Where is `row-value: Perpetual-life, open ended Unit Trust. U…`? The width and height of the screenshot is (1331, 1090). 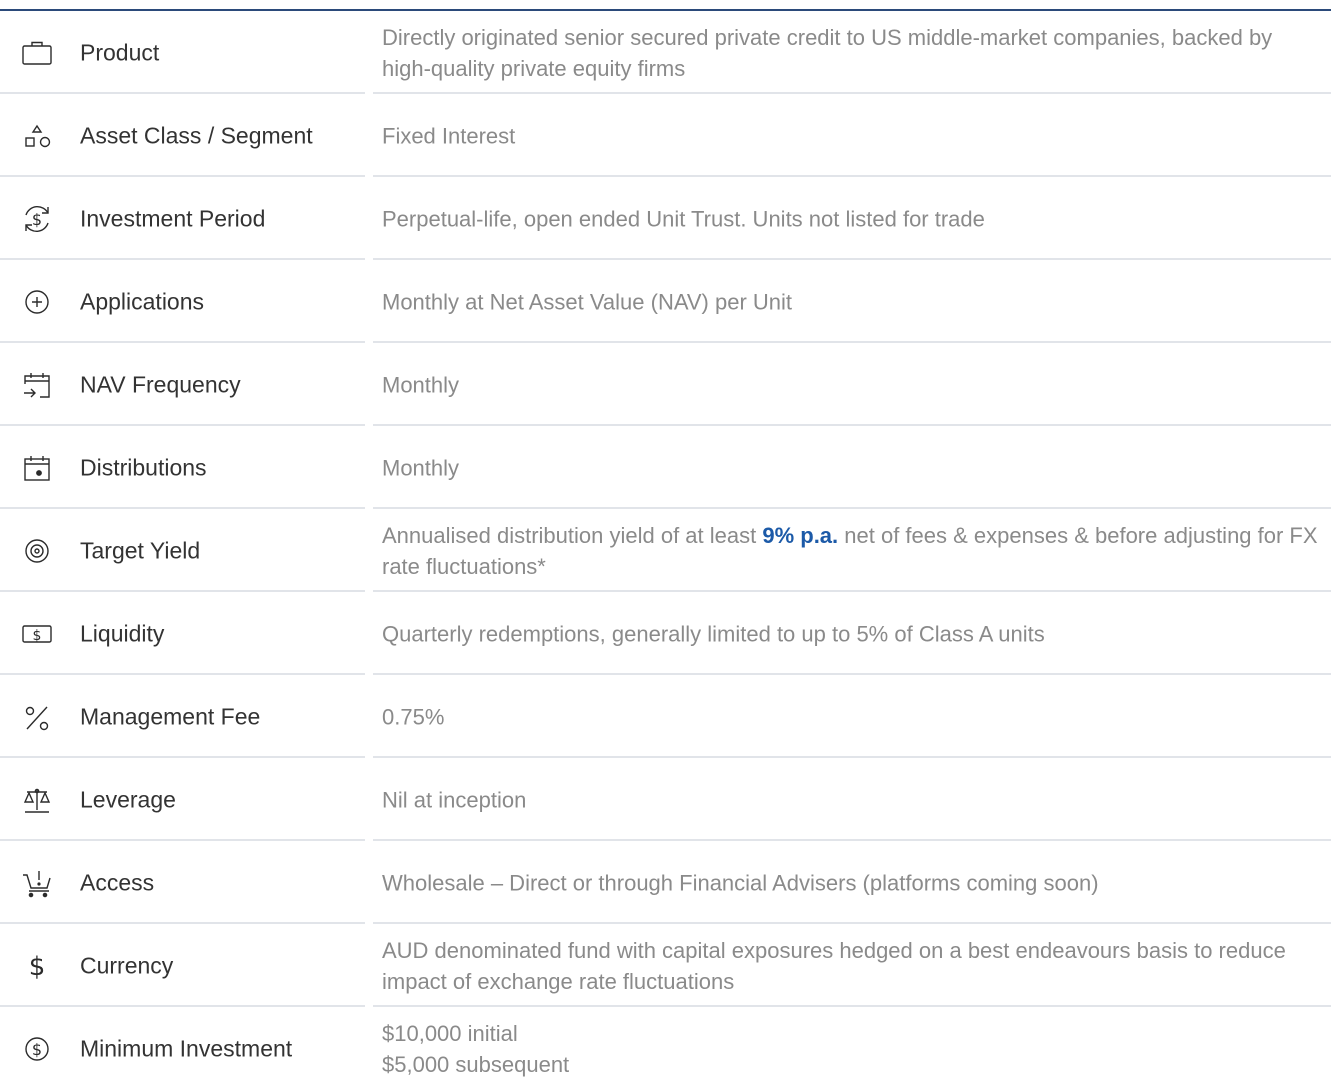
row-value: Perpetual-life, open ended Unit Trust. U… is located at coordinates (683, 218).